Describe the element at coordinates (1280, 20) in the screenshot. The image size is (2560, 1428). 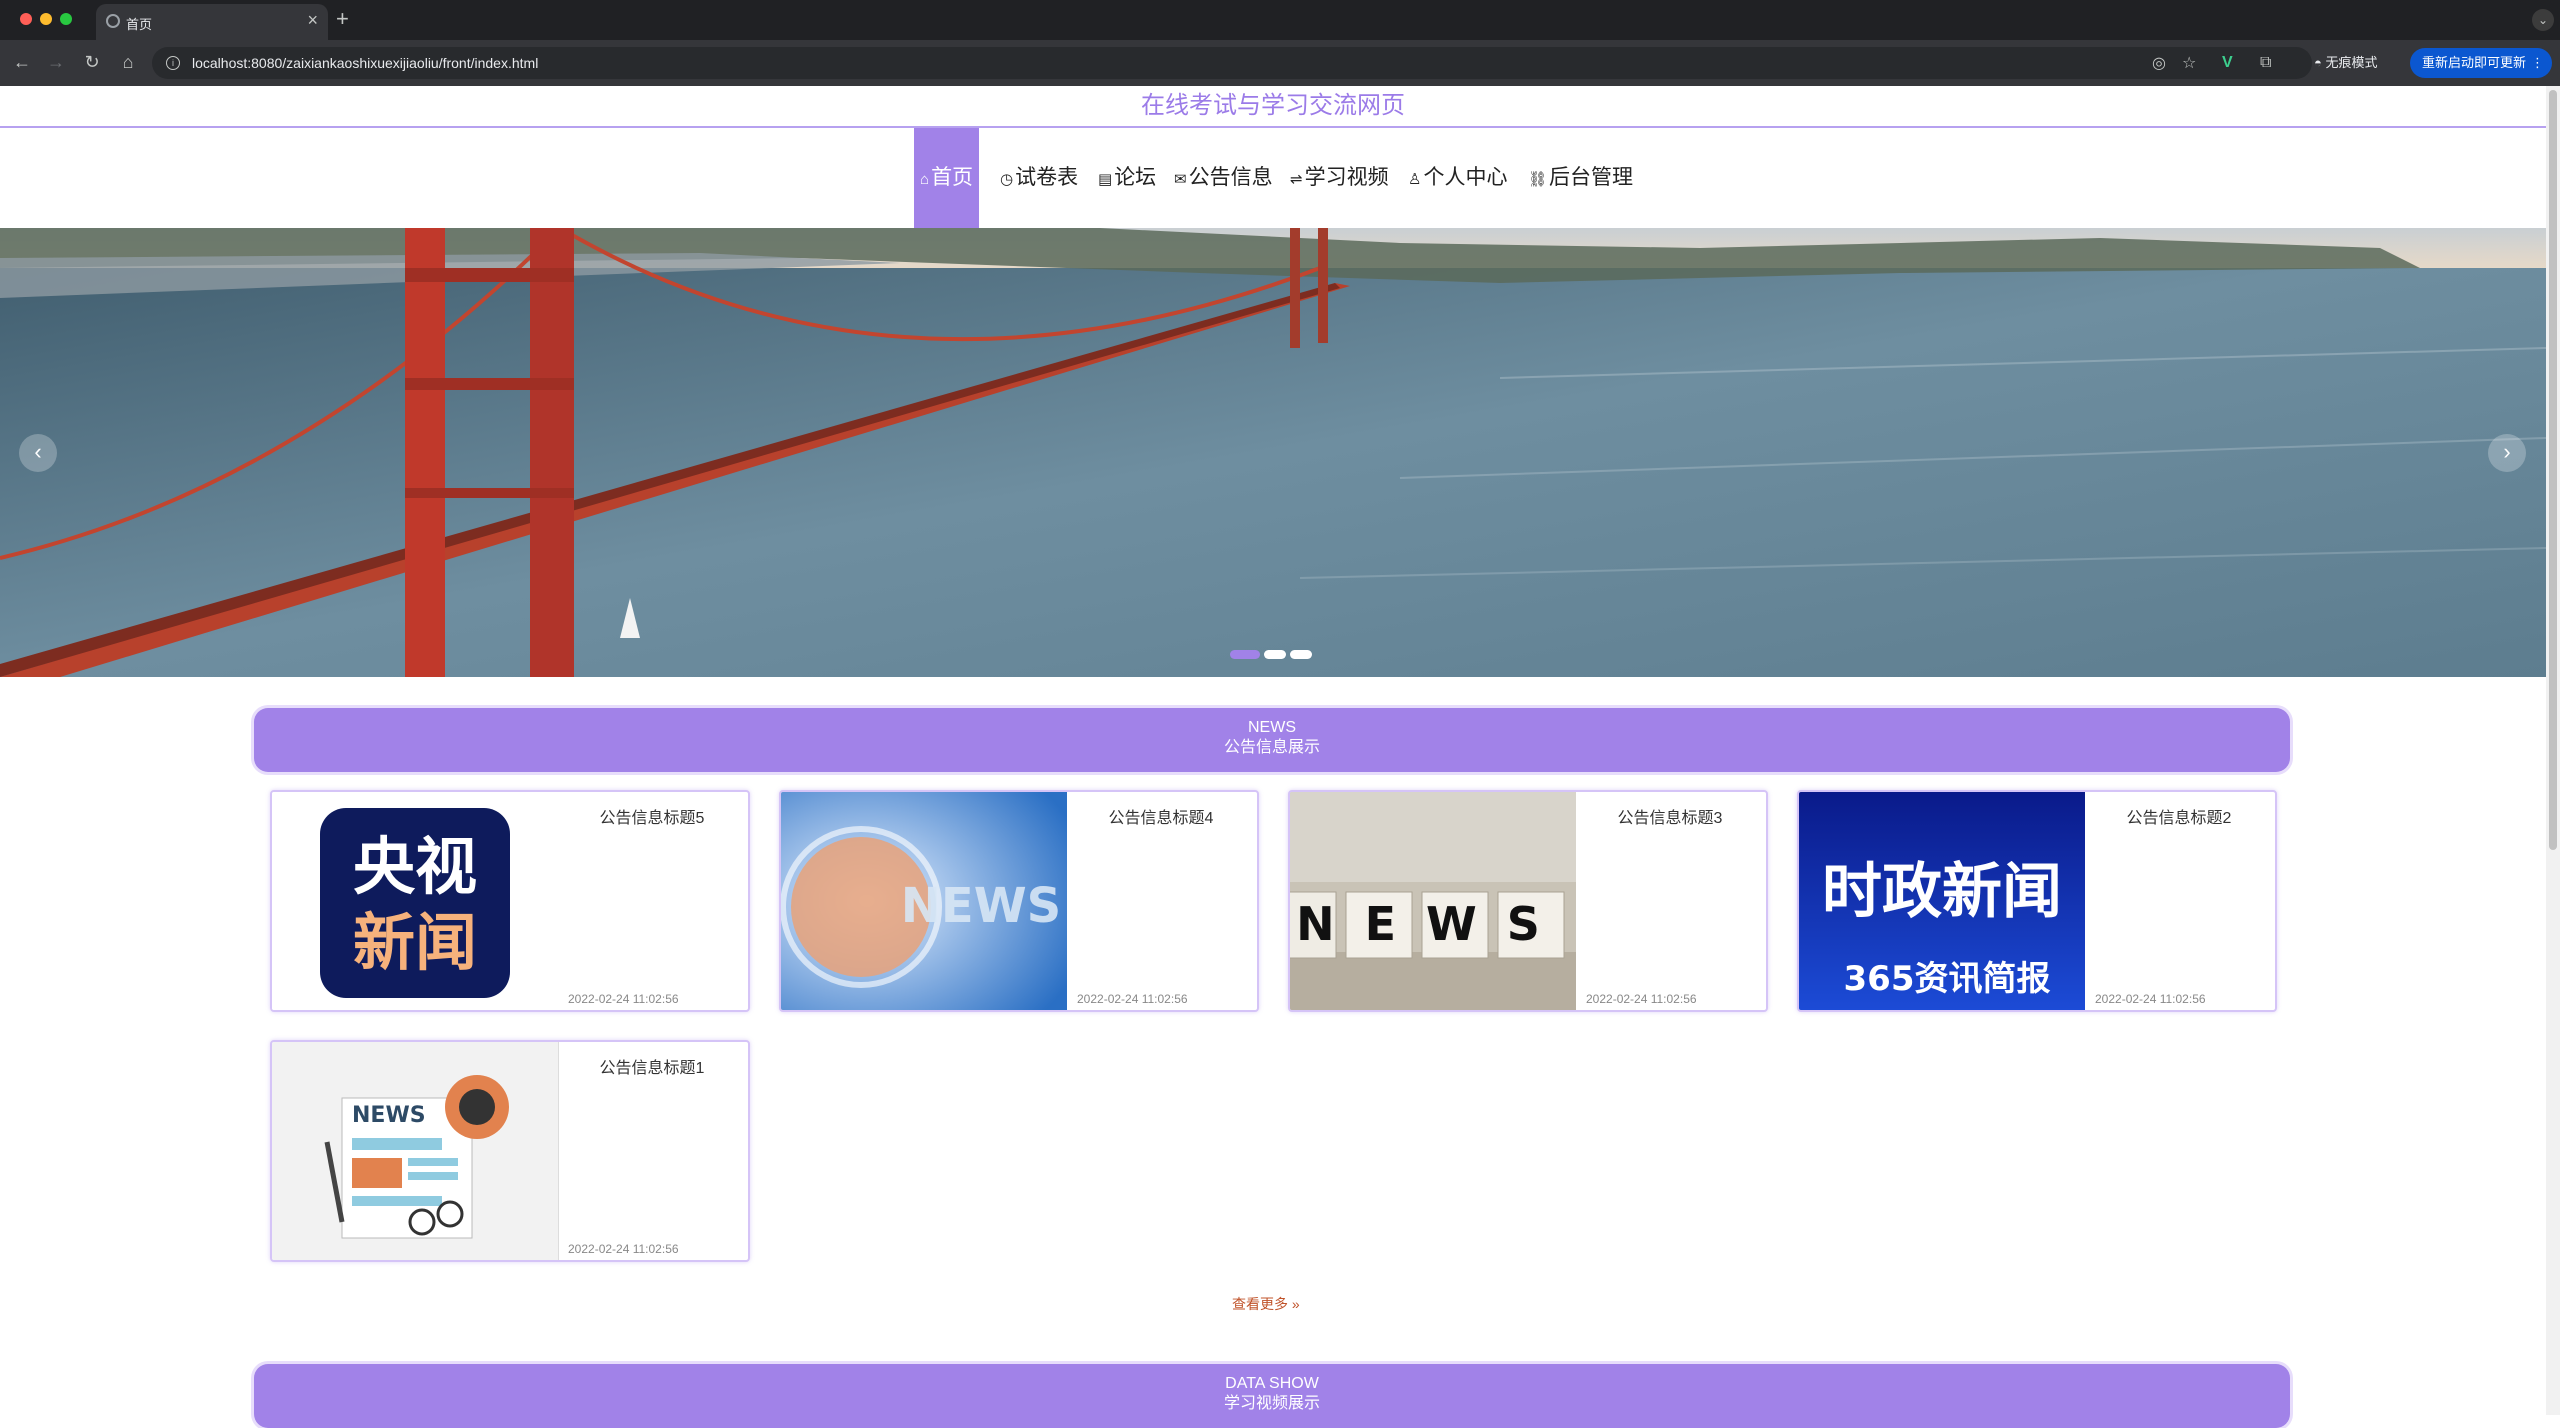
I see `browser-tab-bar: 首页 × + ⌄` at that location.